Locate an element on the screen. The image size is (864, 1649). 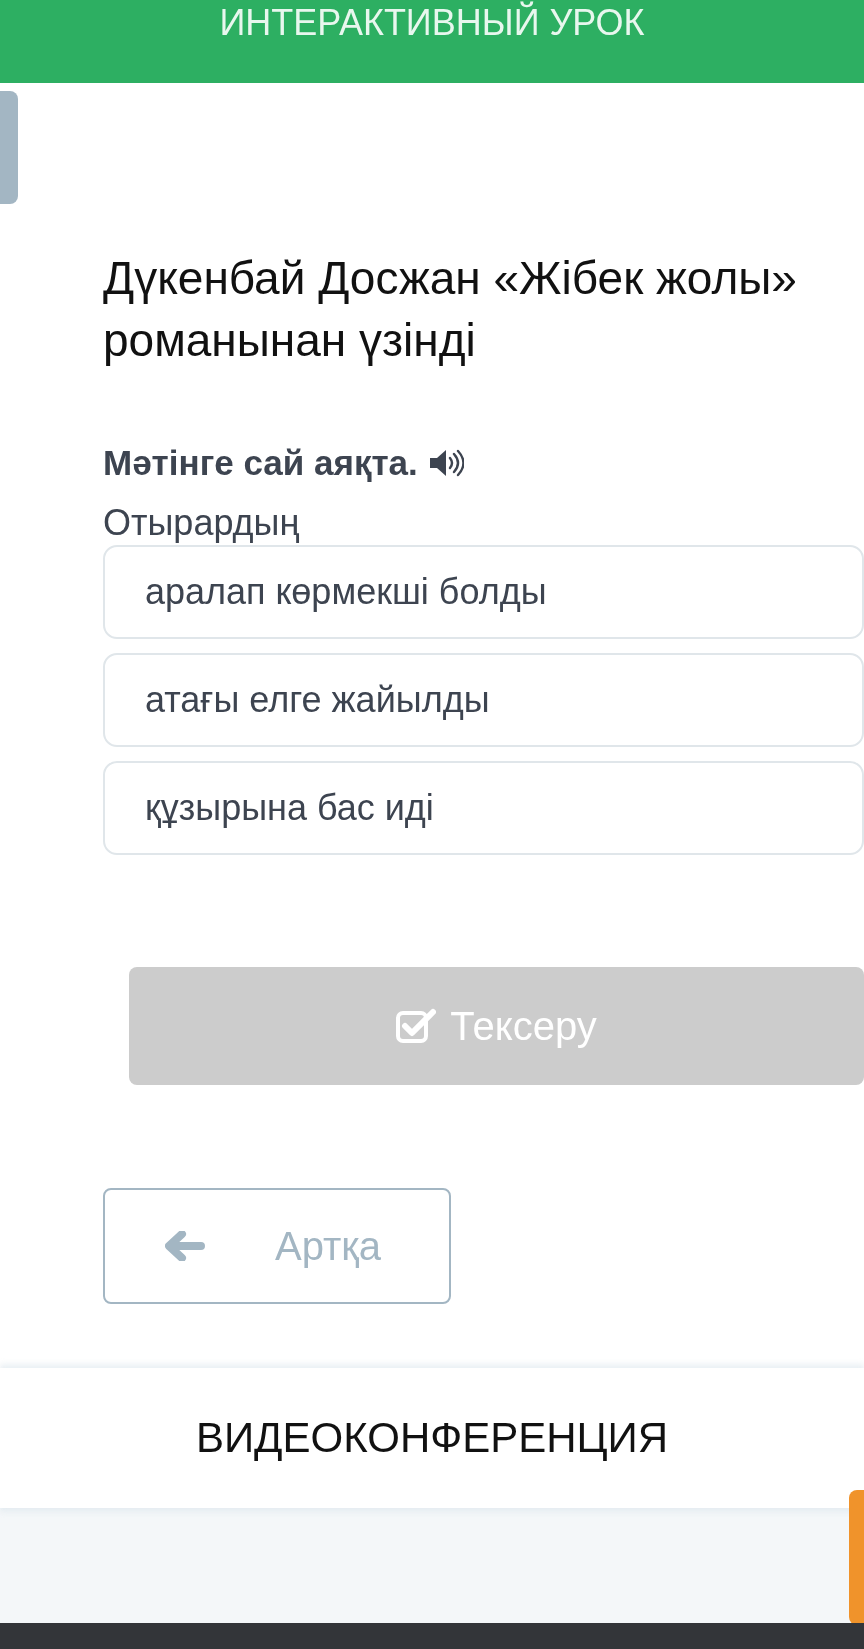
header-title: ИНТЕРАКТИВНЫЙ УРОК is located at coordinates (432, 23).